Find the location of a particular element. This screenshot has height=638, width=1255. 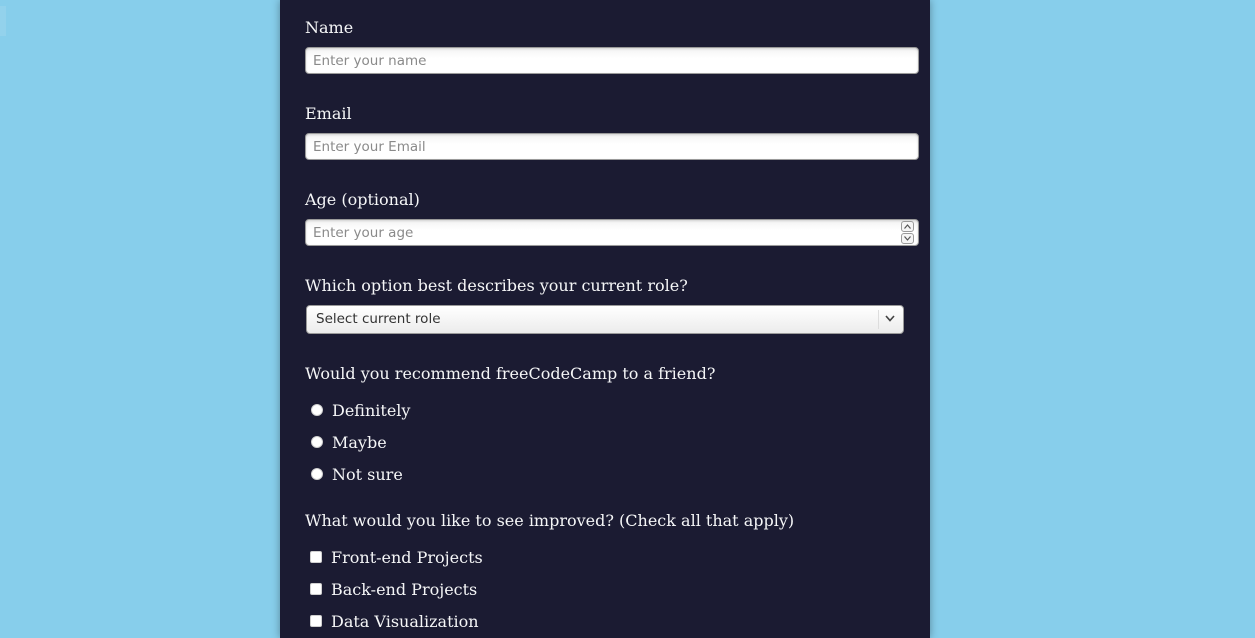

checkbox-option-back-end: Back-end Projects is located at coordinates (393, 589).